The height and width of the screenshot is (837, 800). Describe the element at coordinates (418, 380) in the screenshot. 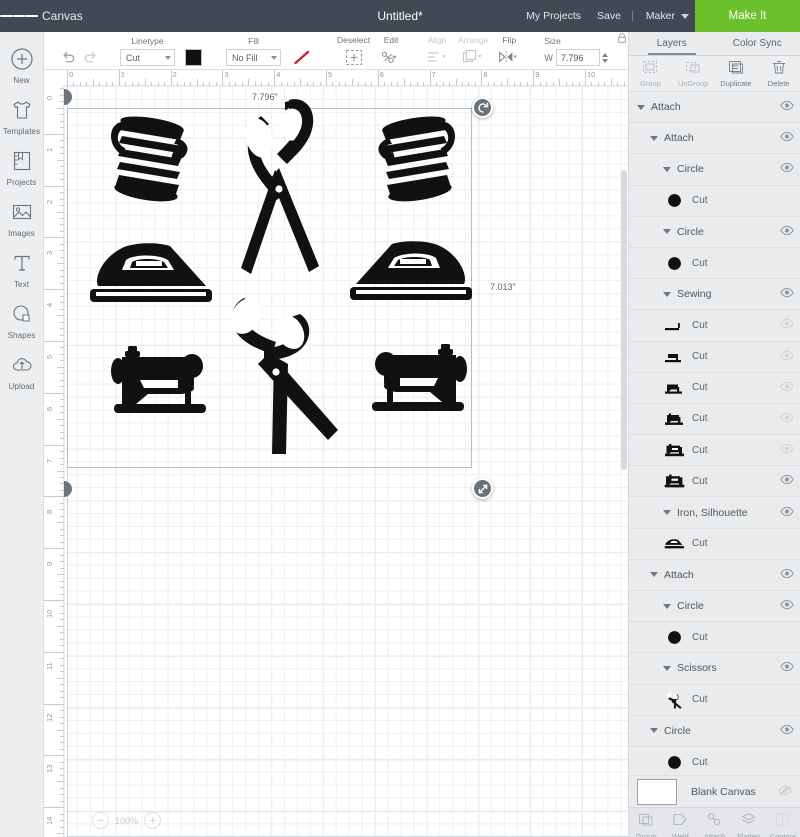

I see `artwork-sewing-machine-right` at that location.